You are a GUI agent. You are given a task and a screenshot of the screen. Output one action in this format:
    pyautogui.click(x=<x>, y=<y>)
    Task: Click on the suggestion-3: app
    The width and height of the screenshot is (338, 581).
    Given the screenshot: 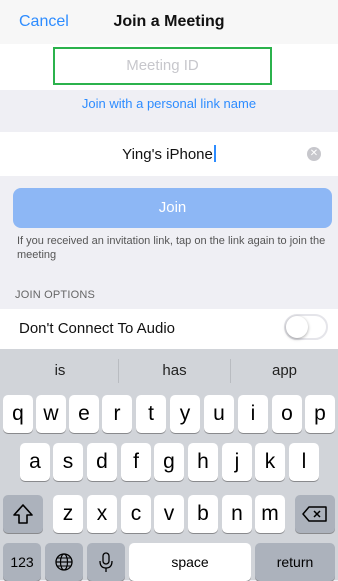 What is the action you would take?
    pyautogui.click(x=284, y=371)
    